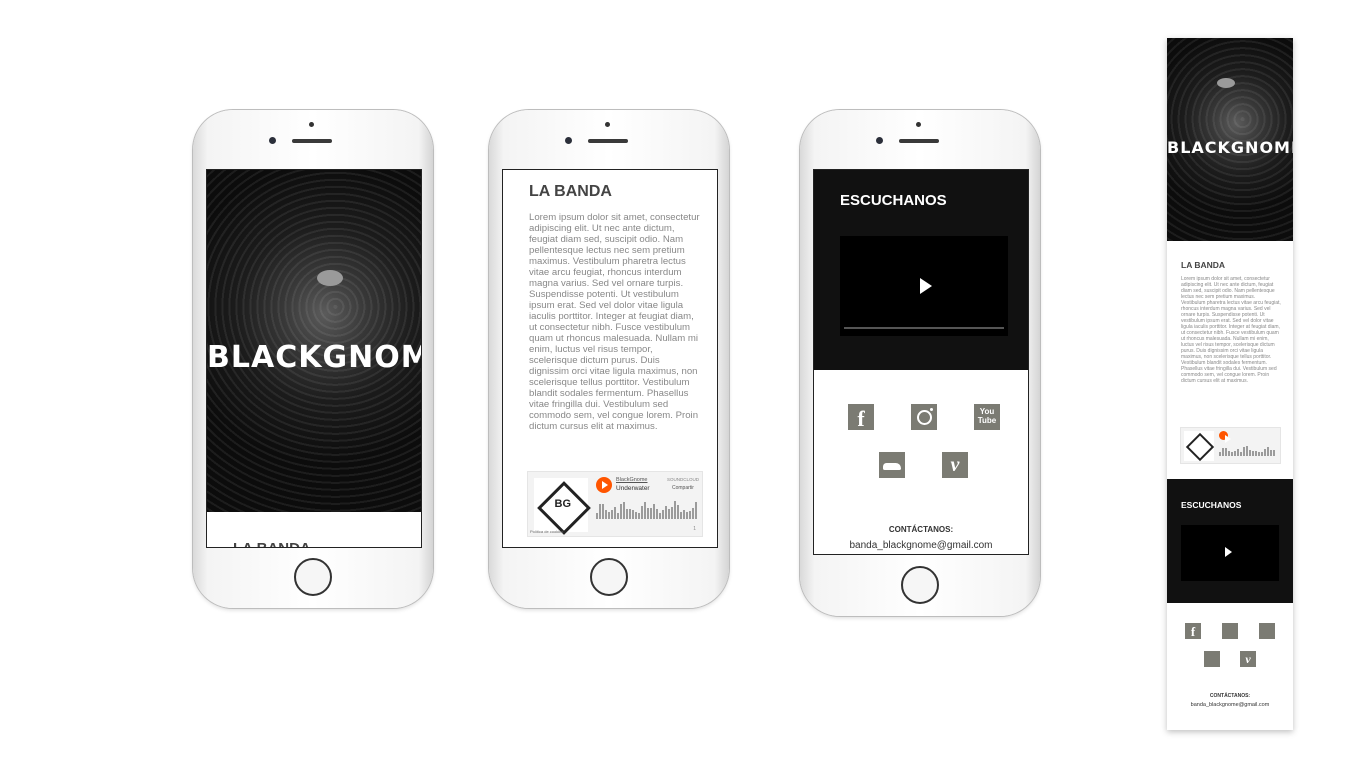  I want to click on soundcloud-label: SOUNDCLOUD, so click(683, 479).